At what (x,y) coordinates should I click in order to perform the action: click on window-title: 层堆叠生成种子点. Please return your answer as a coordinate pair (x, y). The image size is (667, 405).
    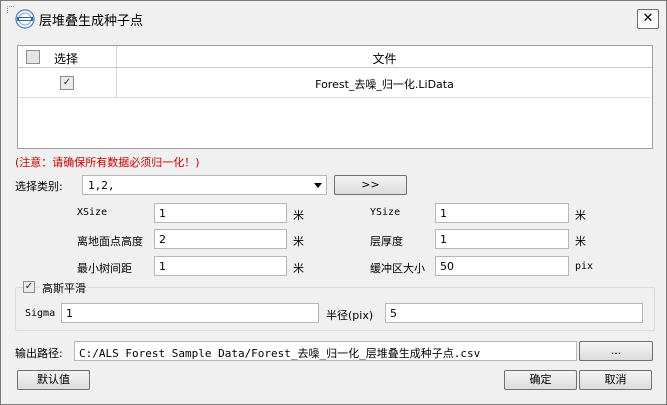
    Looking at the image, I should click on (91, 21).